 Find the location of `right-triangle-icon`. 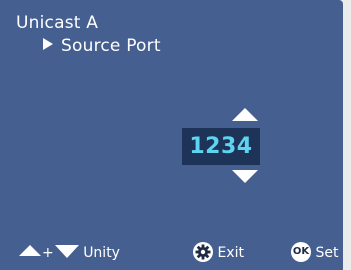

right-triangle-icon is located at coordinates (48, 44).